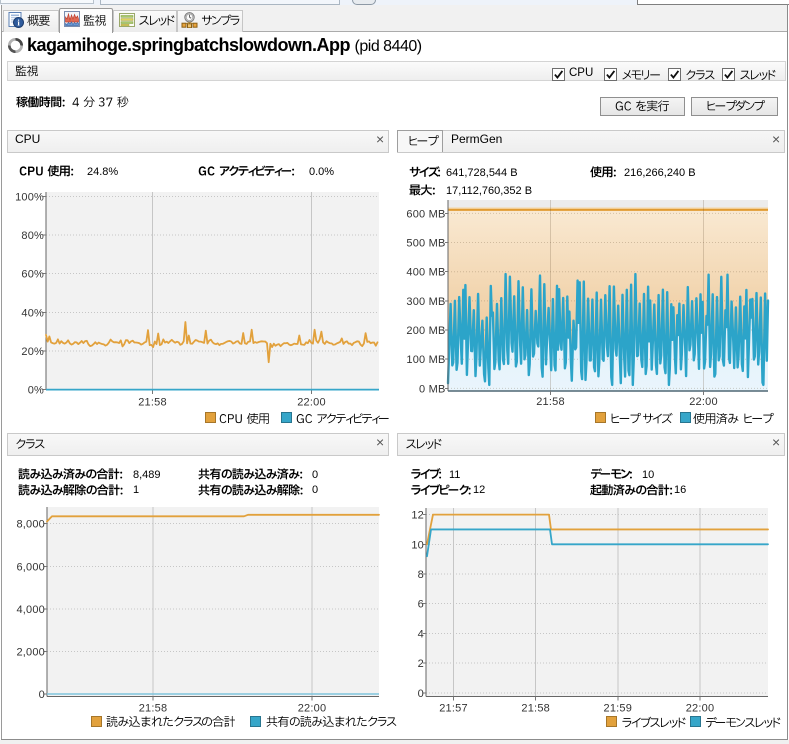 The image size is (789, 744). Describe the element at coordinates (29, 197) in the screenshot. I see `svg-text: 100%` at that location.